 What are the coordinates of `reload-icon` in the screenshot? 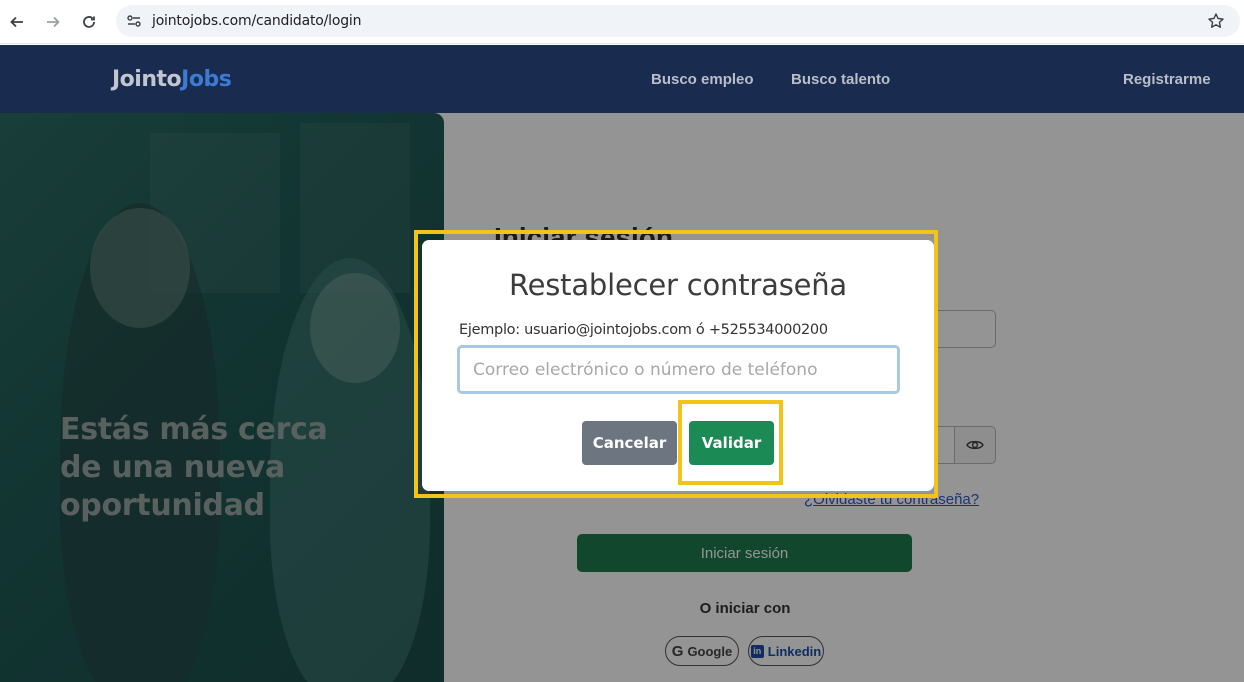 It's located at (89, 22).